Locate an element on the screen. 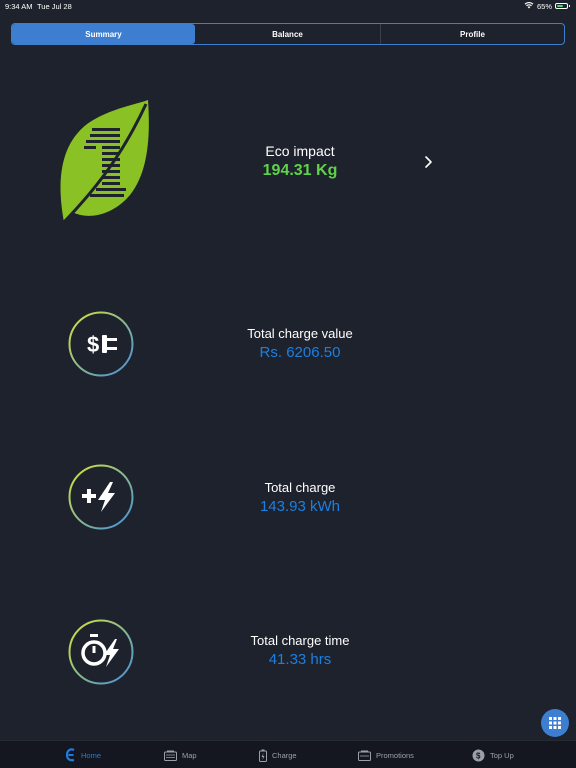  status-right: 65% is located at coordinates (547, 6).